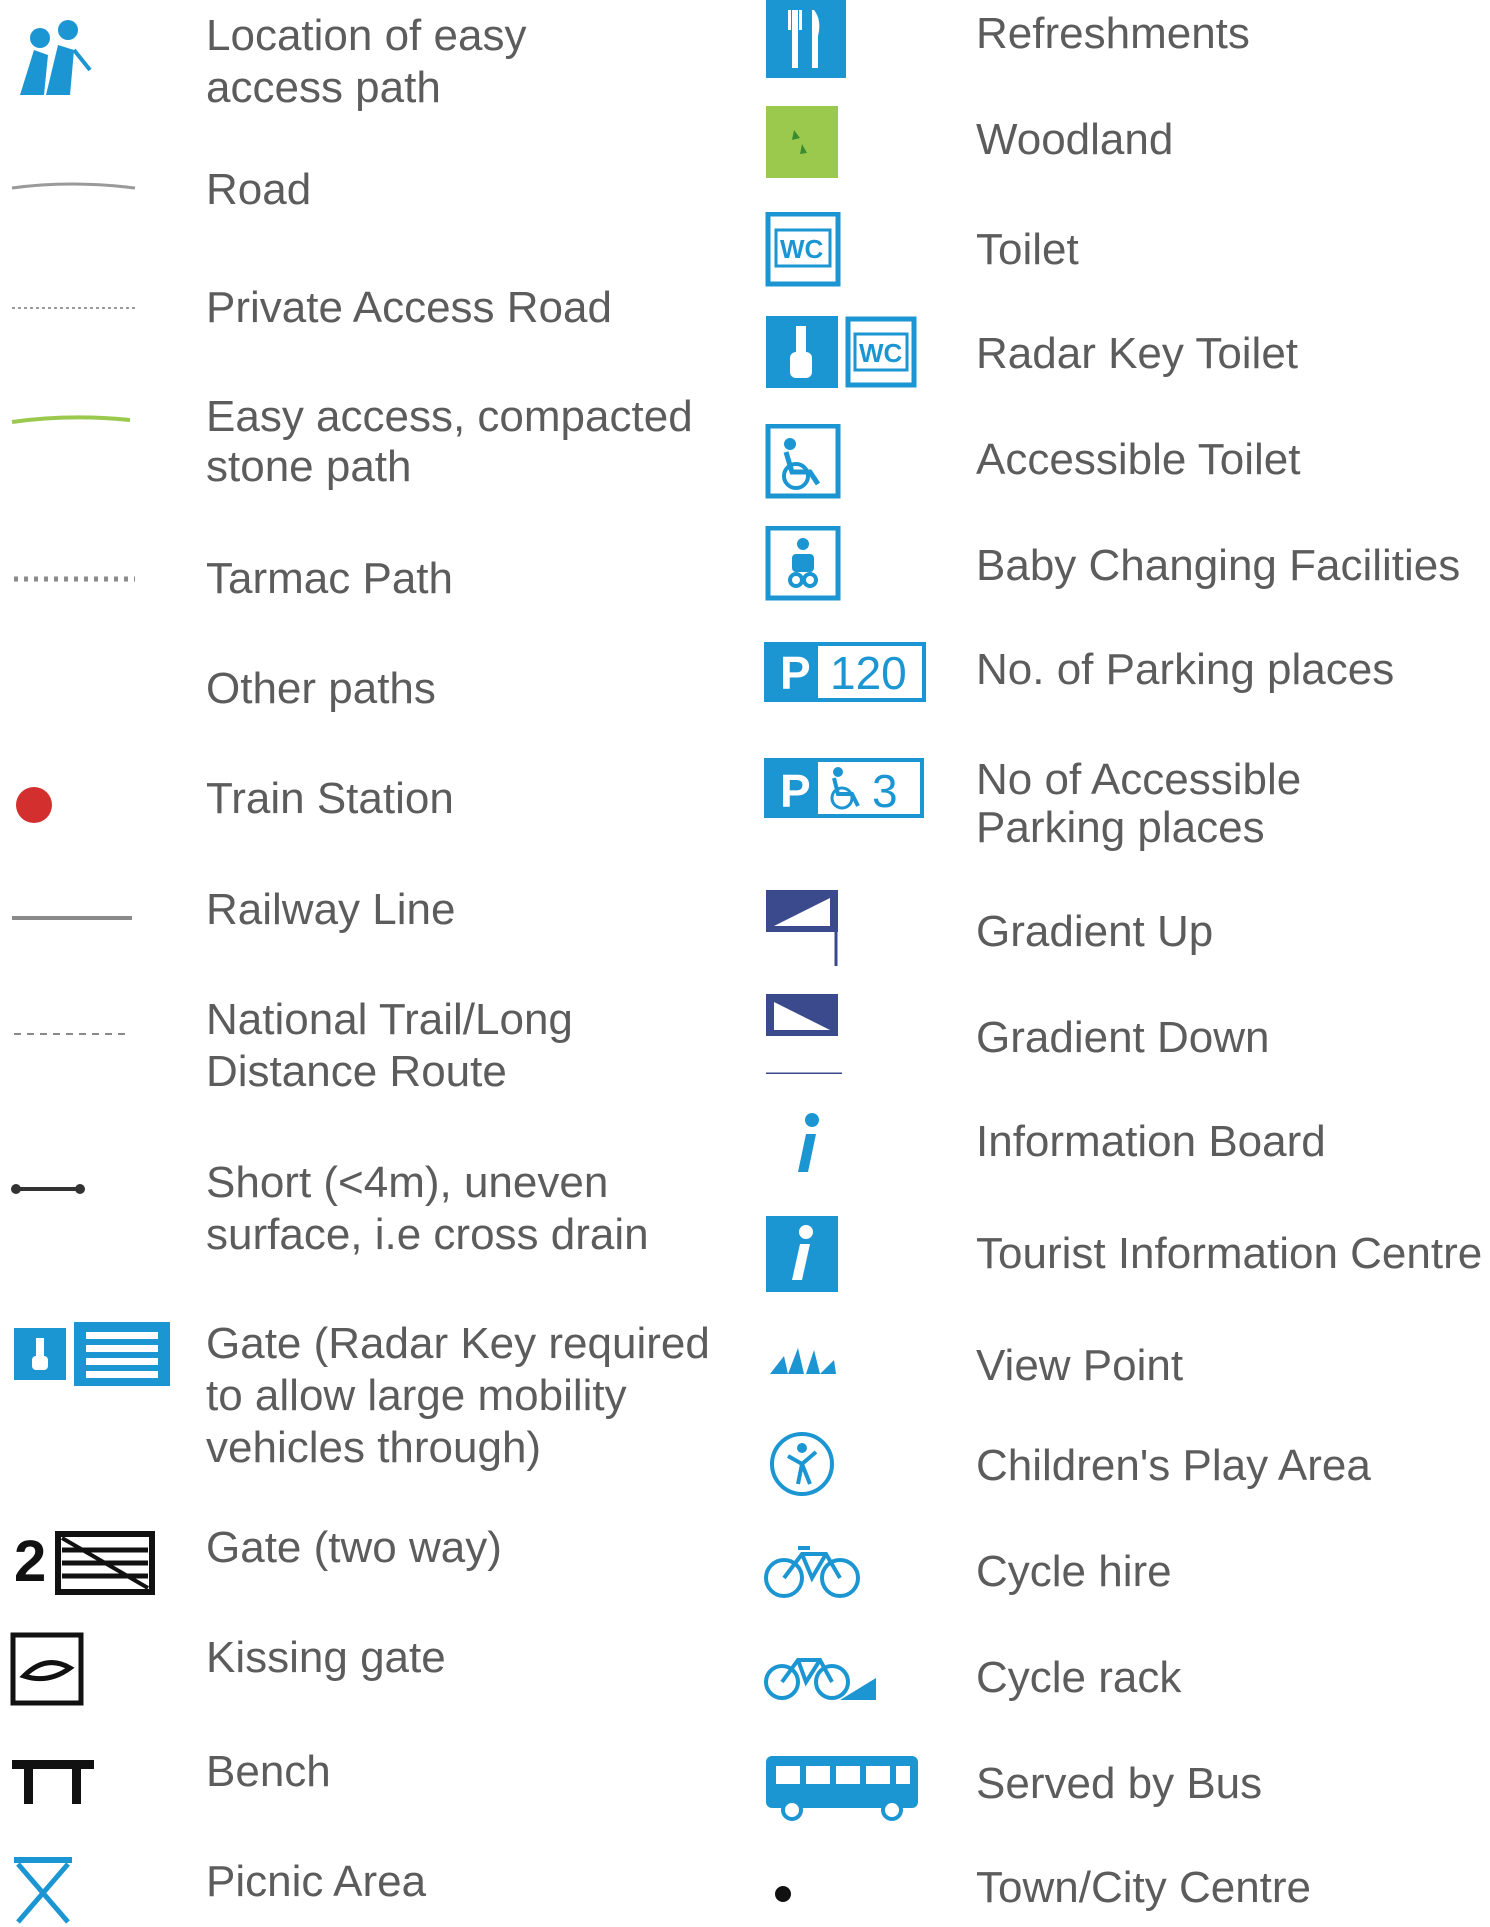 The width and height of the screenshot is (1490, 1927). What do you see at coordinates (1173, 1465) in the screenshot?
I see `legend-label: Children's Play Area` at bounding box center [1173, 1465].